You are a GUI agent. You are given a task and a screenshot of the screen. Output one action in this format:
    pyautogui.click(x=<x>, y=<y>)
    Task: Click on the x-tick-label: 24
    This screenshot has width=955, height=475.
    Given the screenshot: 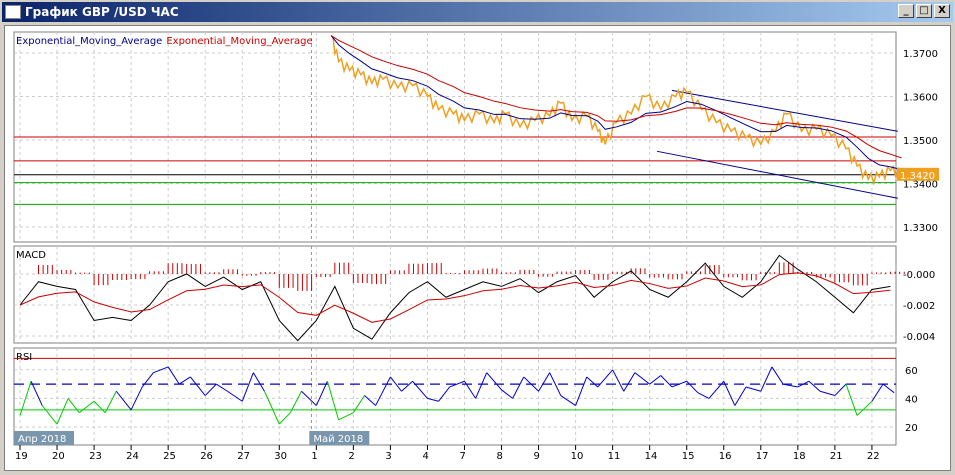 What is the action you would take?
    pyautogui.click(x=132, y=456)
    